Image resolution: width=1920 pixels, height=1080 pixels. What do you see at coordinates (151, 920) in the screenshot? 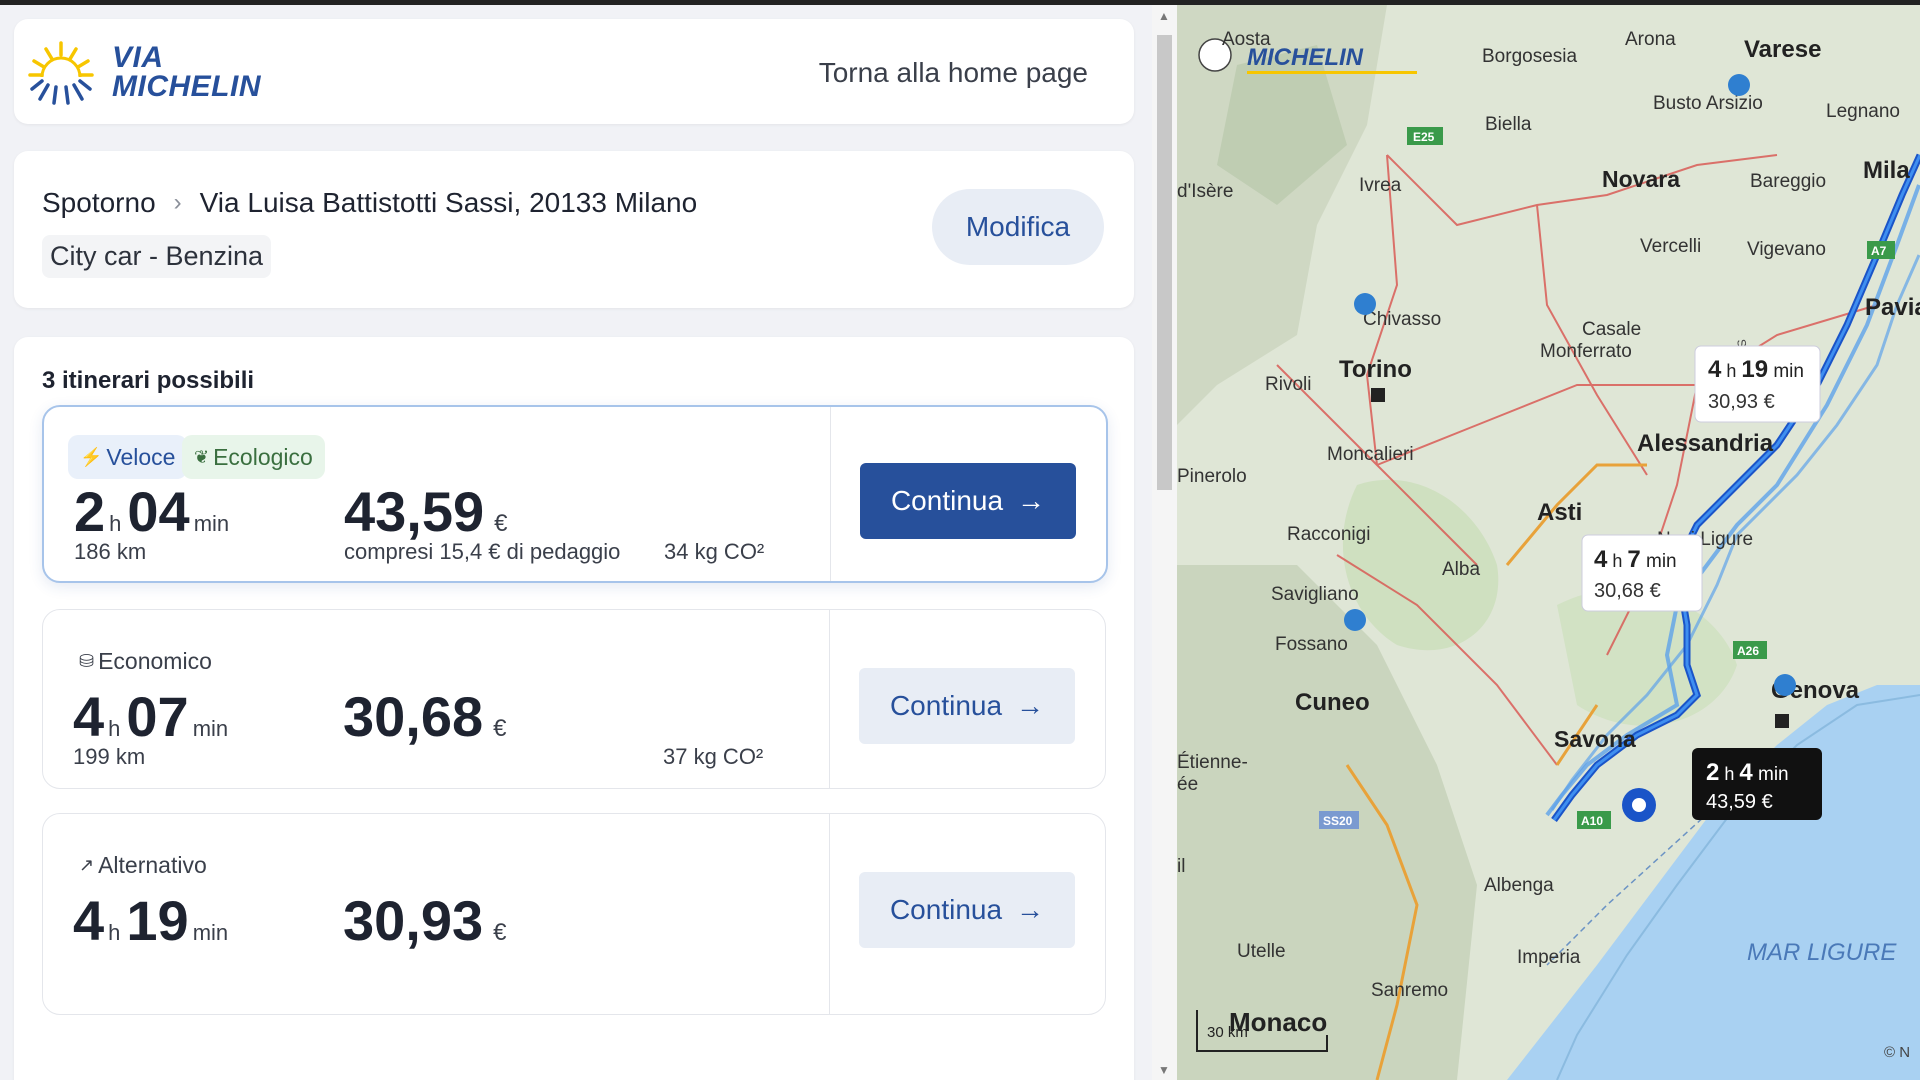
I see `duration: 4 h 19 min` at bounding box center [151, 920].